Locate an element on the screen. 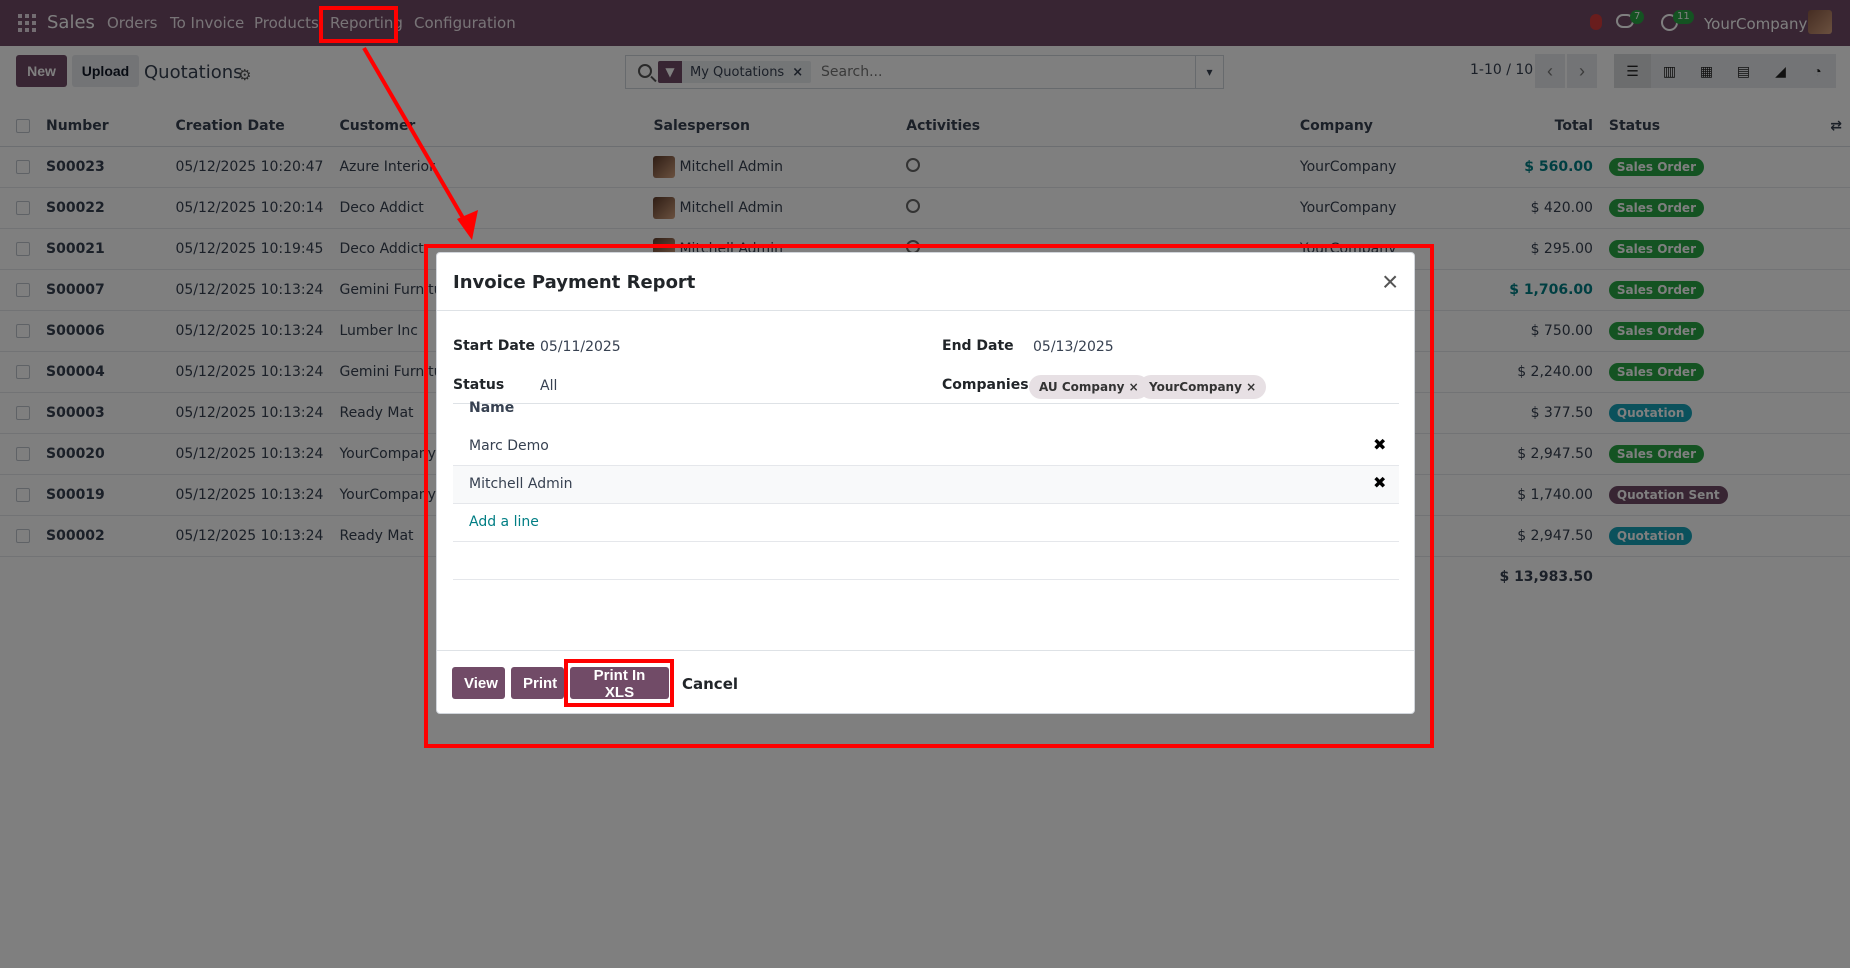  end-date-label: End Date is located at coordinates (978, 346).